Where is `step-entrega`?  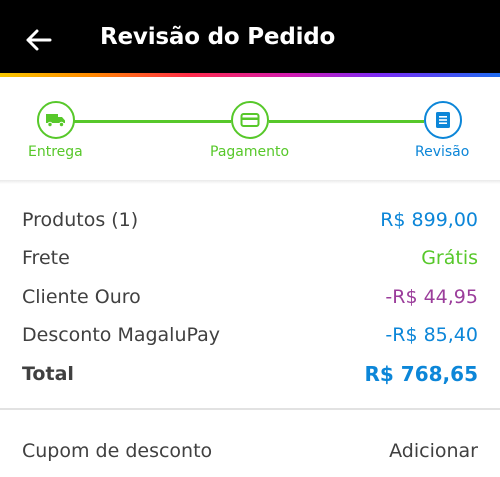 step-entrega is located at coordinates (56, 120).